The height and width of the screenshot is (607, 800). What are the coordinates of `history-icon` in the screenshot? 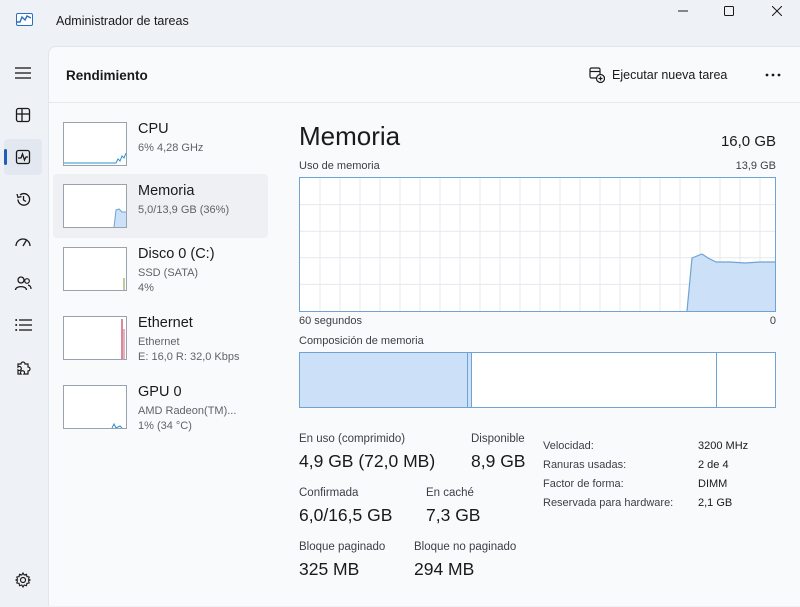 It's located at (22, 199).